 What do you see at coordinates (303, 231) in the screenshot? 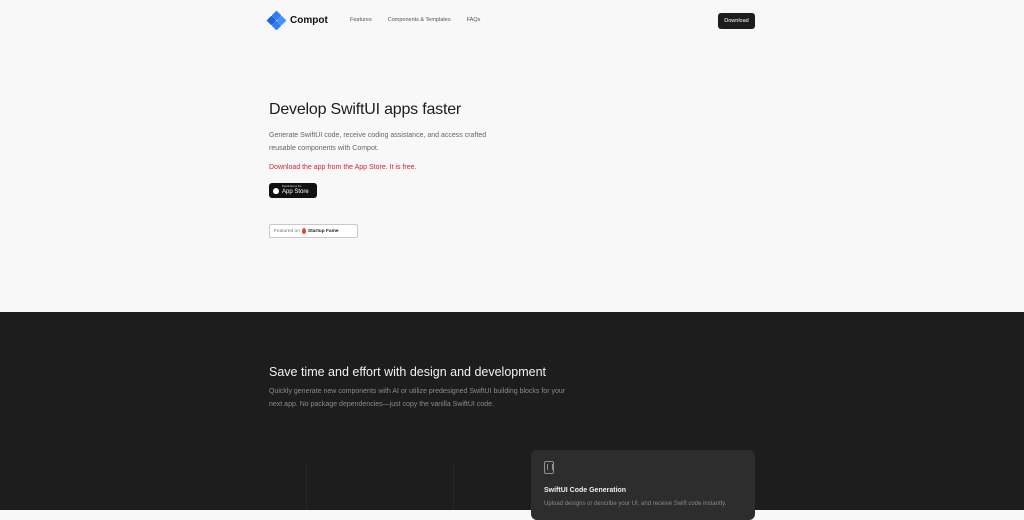
I see `flame-icon` at bounding box center [303, 231].